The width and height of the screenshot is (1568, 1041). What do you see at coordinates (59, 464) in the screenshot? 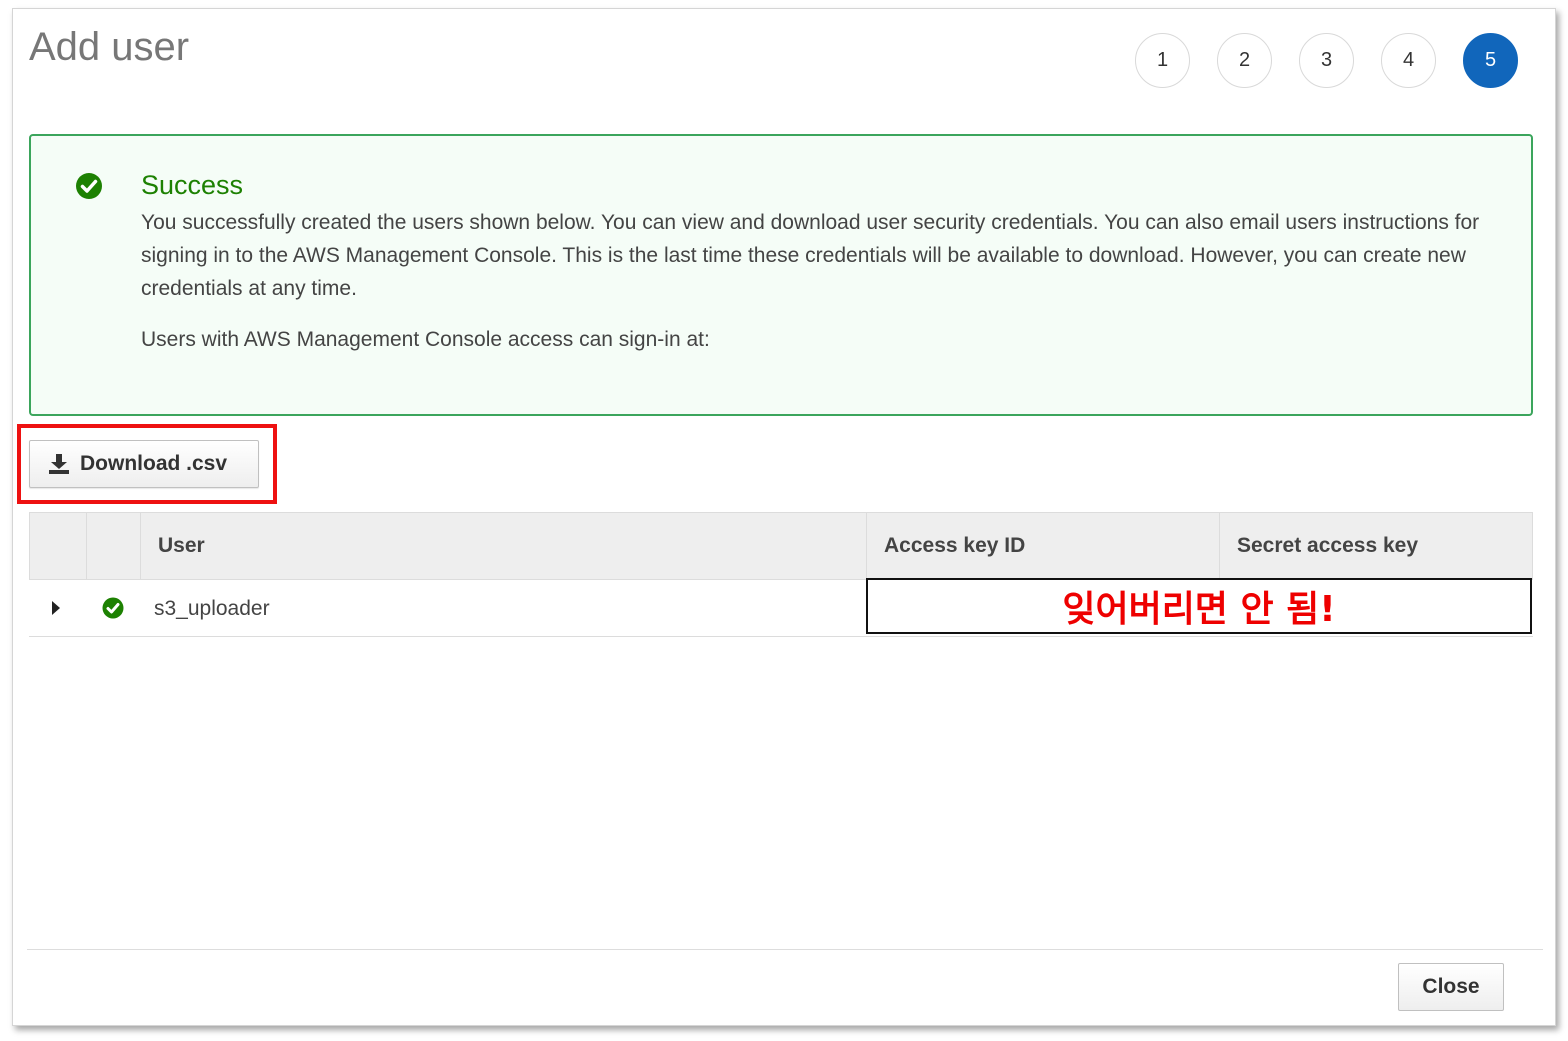
I see `download-icon` at bounding box center [59, 464].